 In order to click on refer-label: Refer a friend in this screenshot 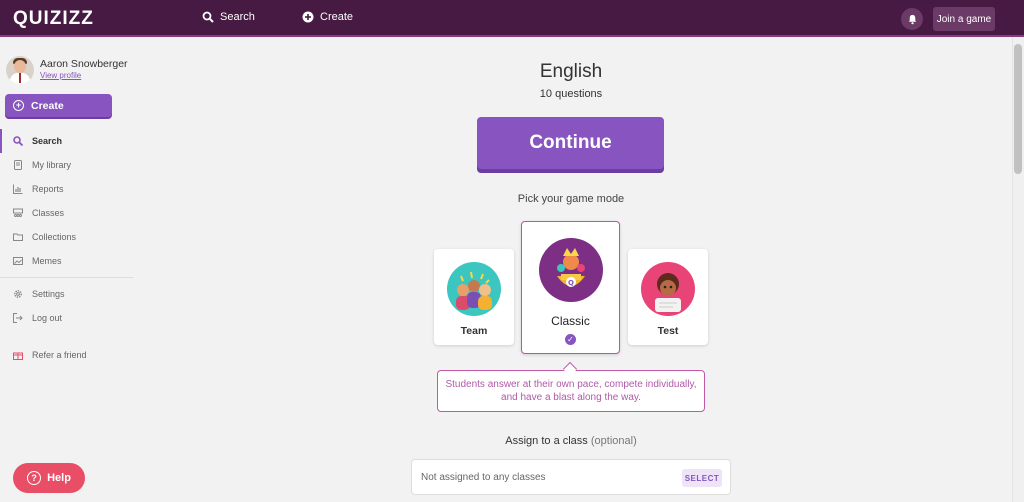, I will do `click(59, 355)`.